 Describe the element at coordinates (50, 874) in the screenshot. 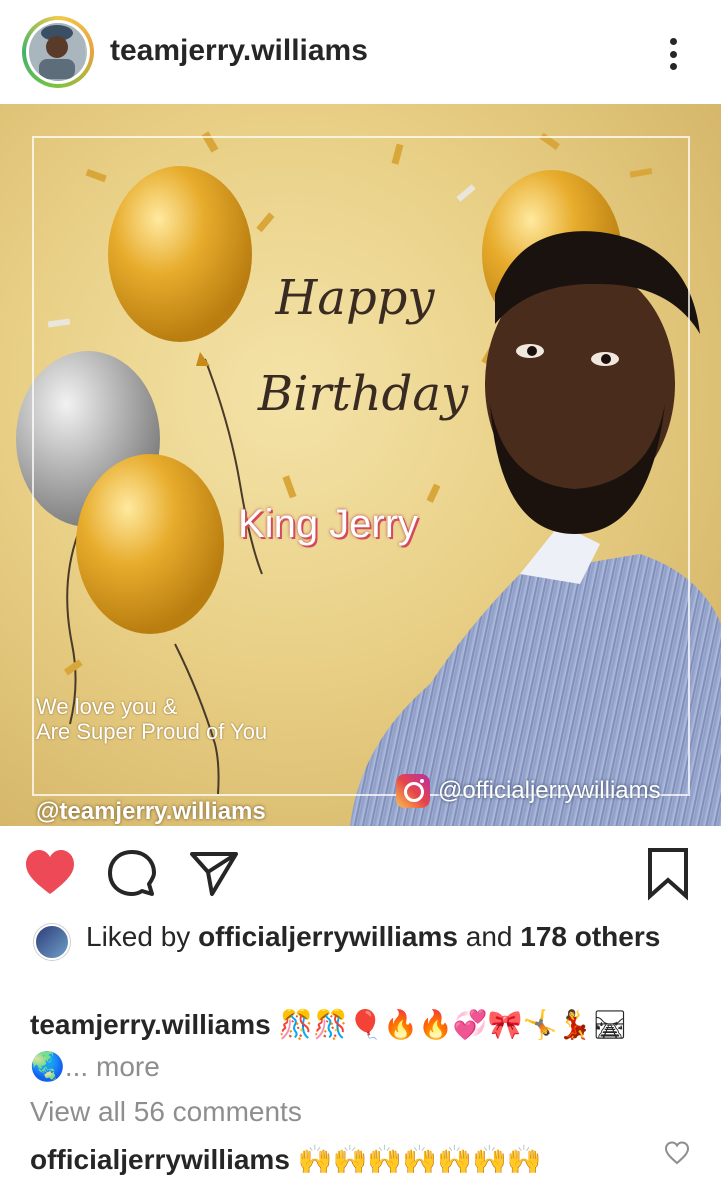

I see `heart-filled-icon` at that location.